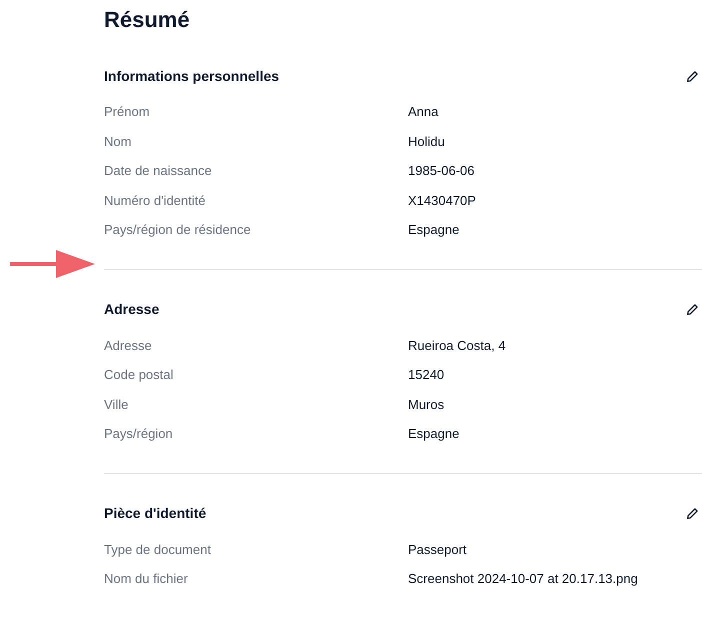 This screenshot has height=619, width=702. I want to click on field-value: 1985-06-06, so click(441, 171).